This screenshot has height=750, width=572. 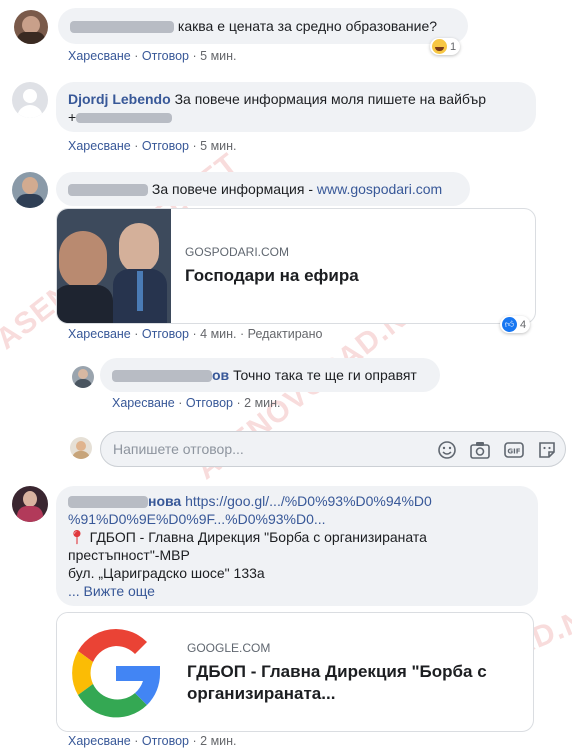 What do you see at coordinates (119, 99) in the screenshot?
I see `author-name: Djordj Lebendo` at bounding box center [119, 99].